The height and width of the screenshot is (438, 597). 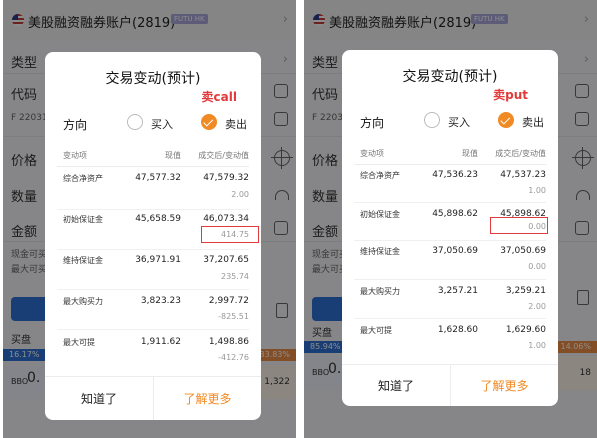 What do you see at coordinates (226, 260) in the screenshot?
I see `row-after-value: 37,207.65` at bounding box center [226, 260].